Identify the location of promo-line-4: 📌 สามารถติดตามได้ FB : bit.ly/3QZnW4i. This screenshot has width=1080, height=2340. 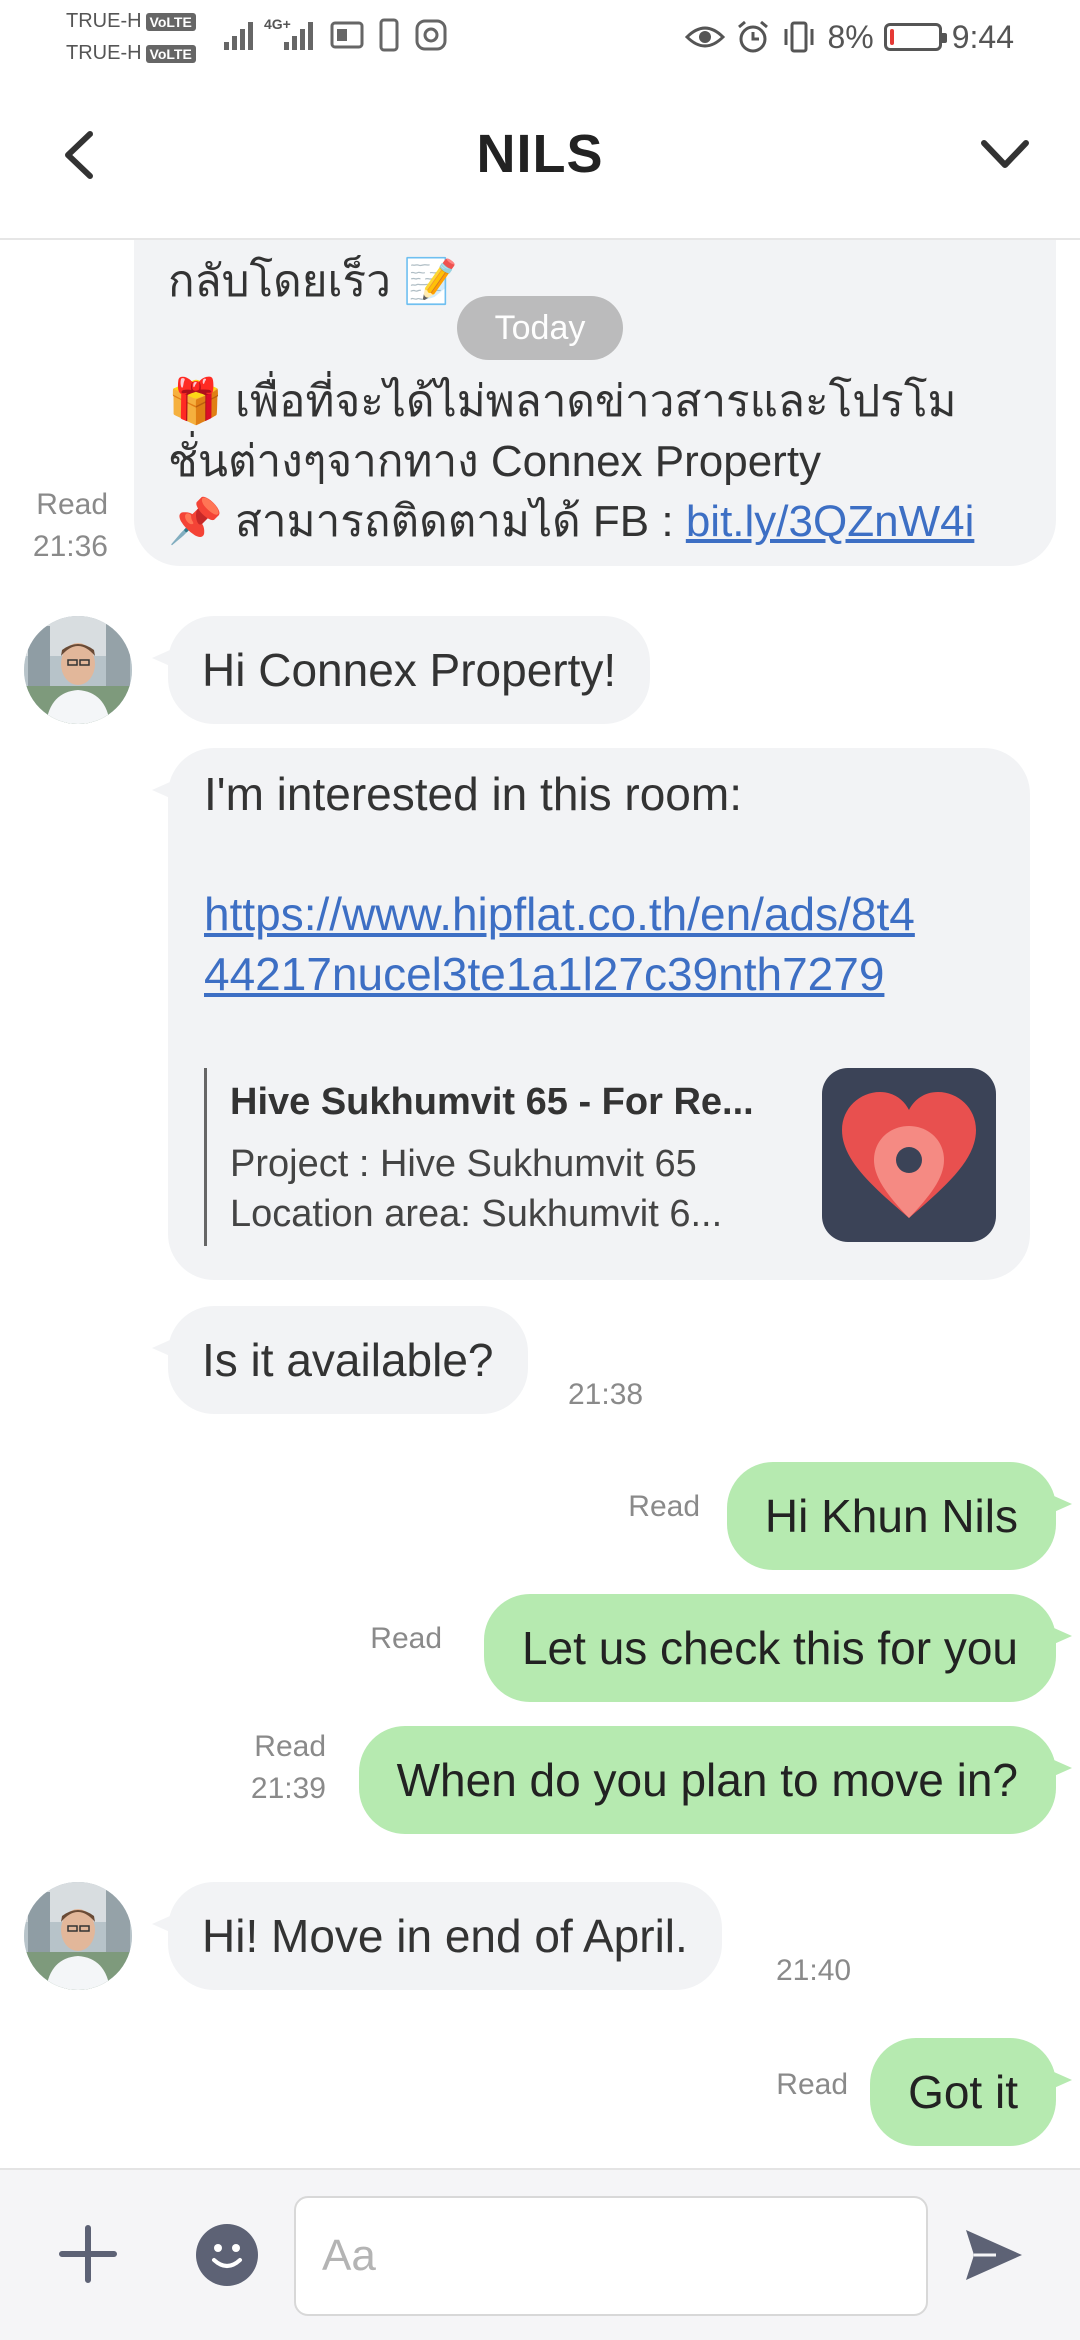
(594, 522).